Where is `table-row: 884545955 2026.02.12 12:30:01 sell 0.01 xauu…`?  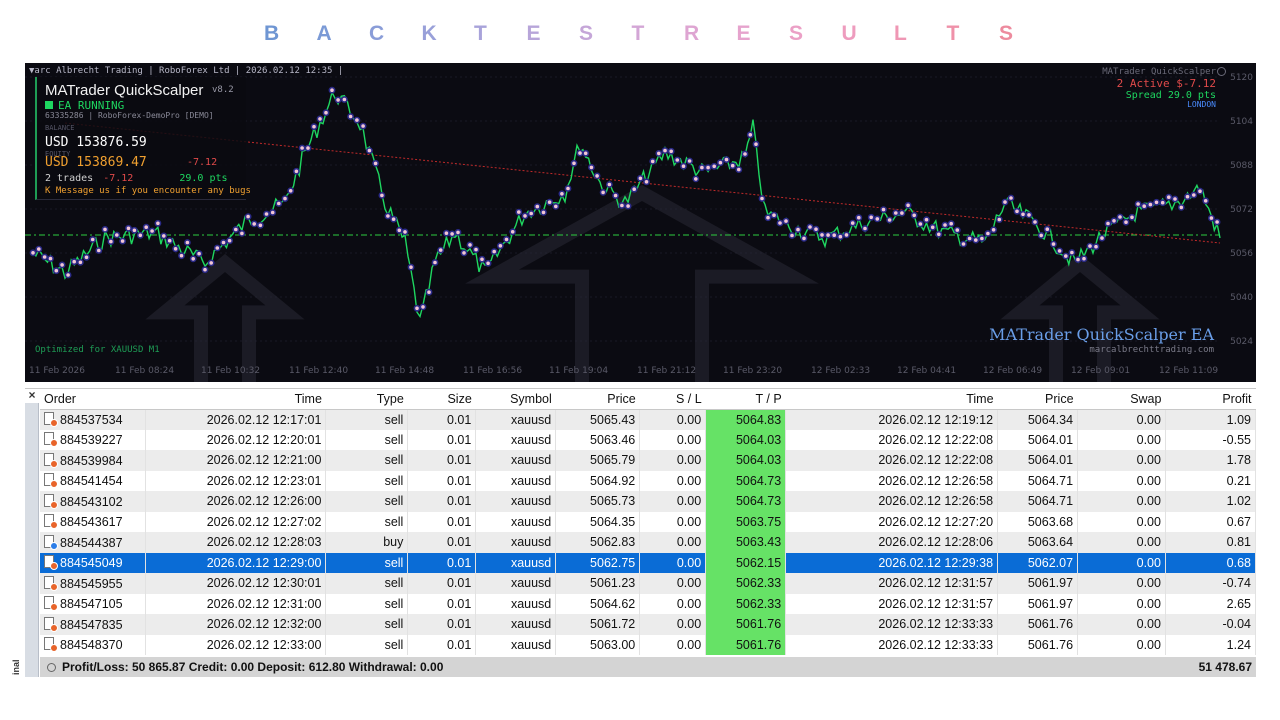 table-row: 884545955 2026.02.12 12:30:01 sell 0.01 xauu… is located at coordinates (648, 583).